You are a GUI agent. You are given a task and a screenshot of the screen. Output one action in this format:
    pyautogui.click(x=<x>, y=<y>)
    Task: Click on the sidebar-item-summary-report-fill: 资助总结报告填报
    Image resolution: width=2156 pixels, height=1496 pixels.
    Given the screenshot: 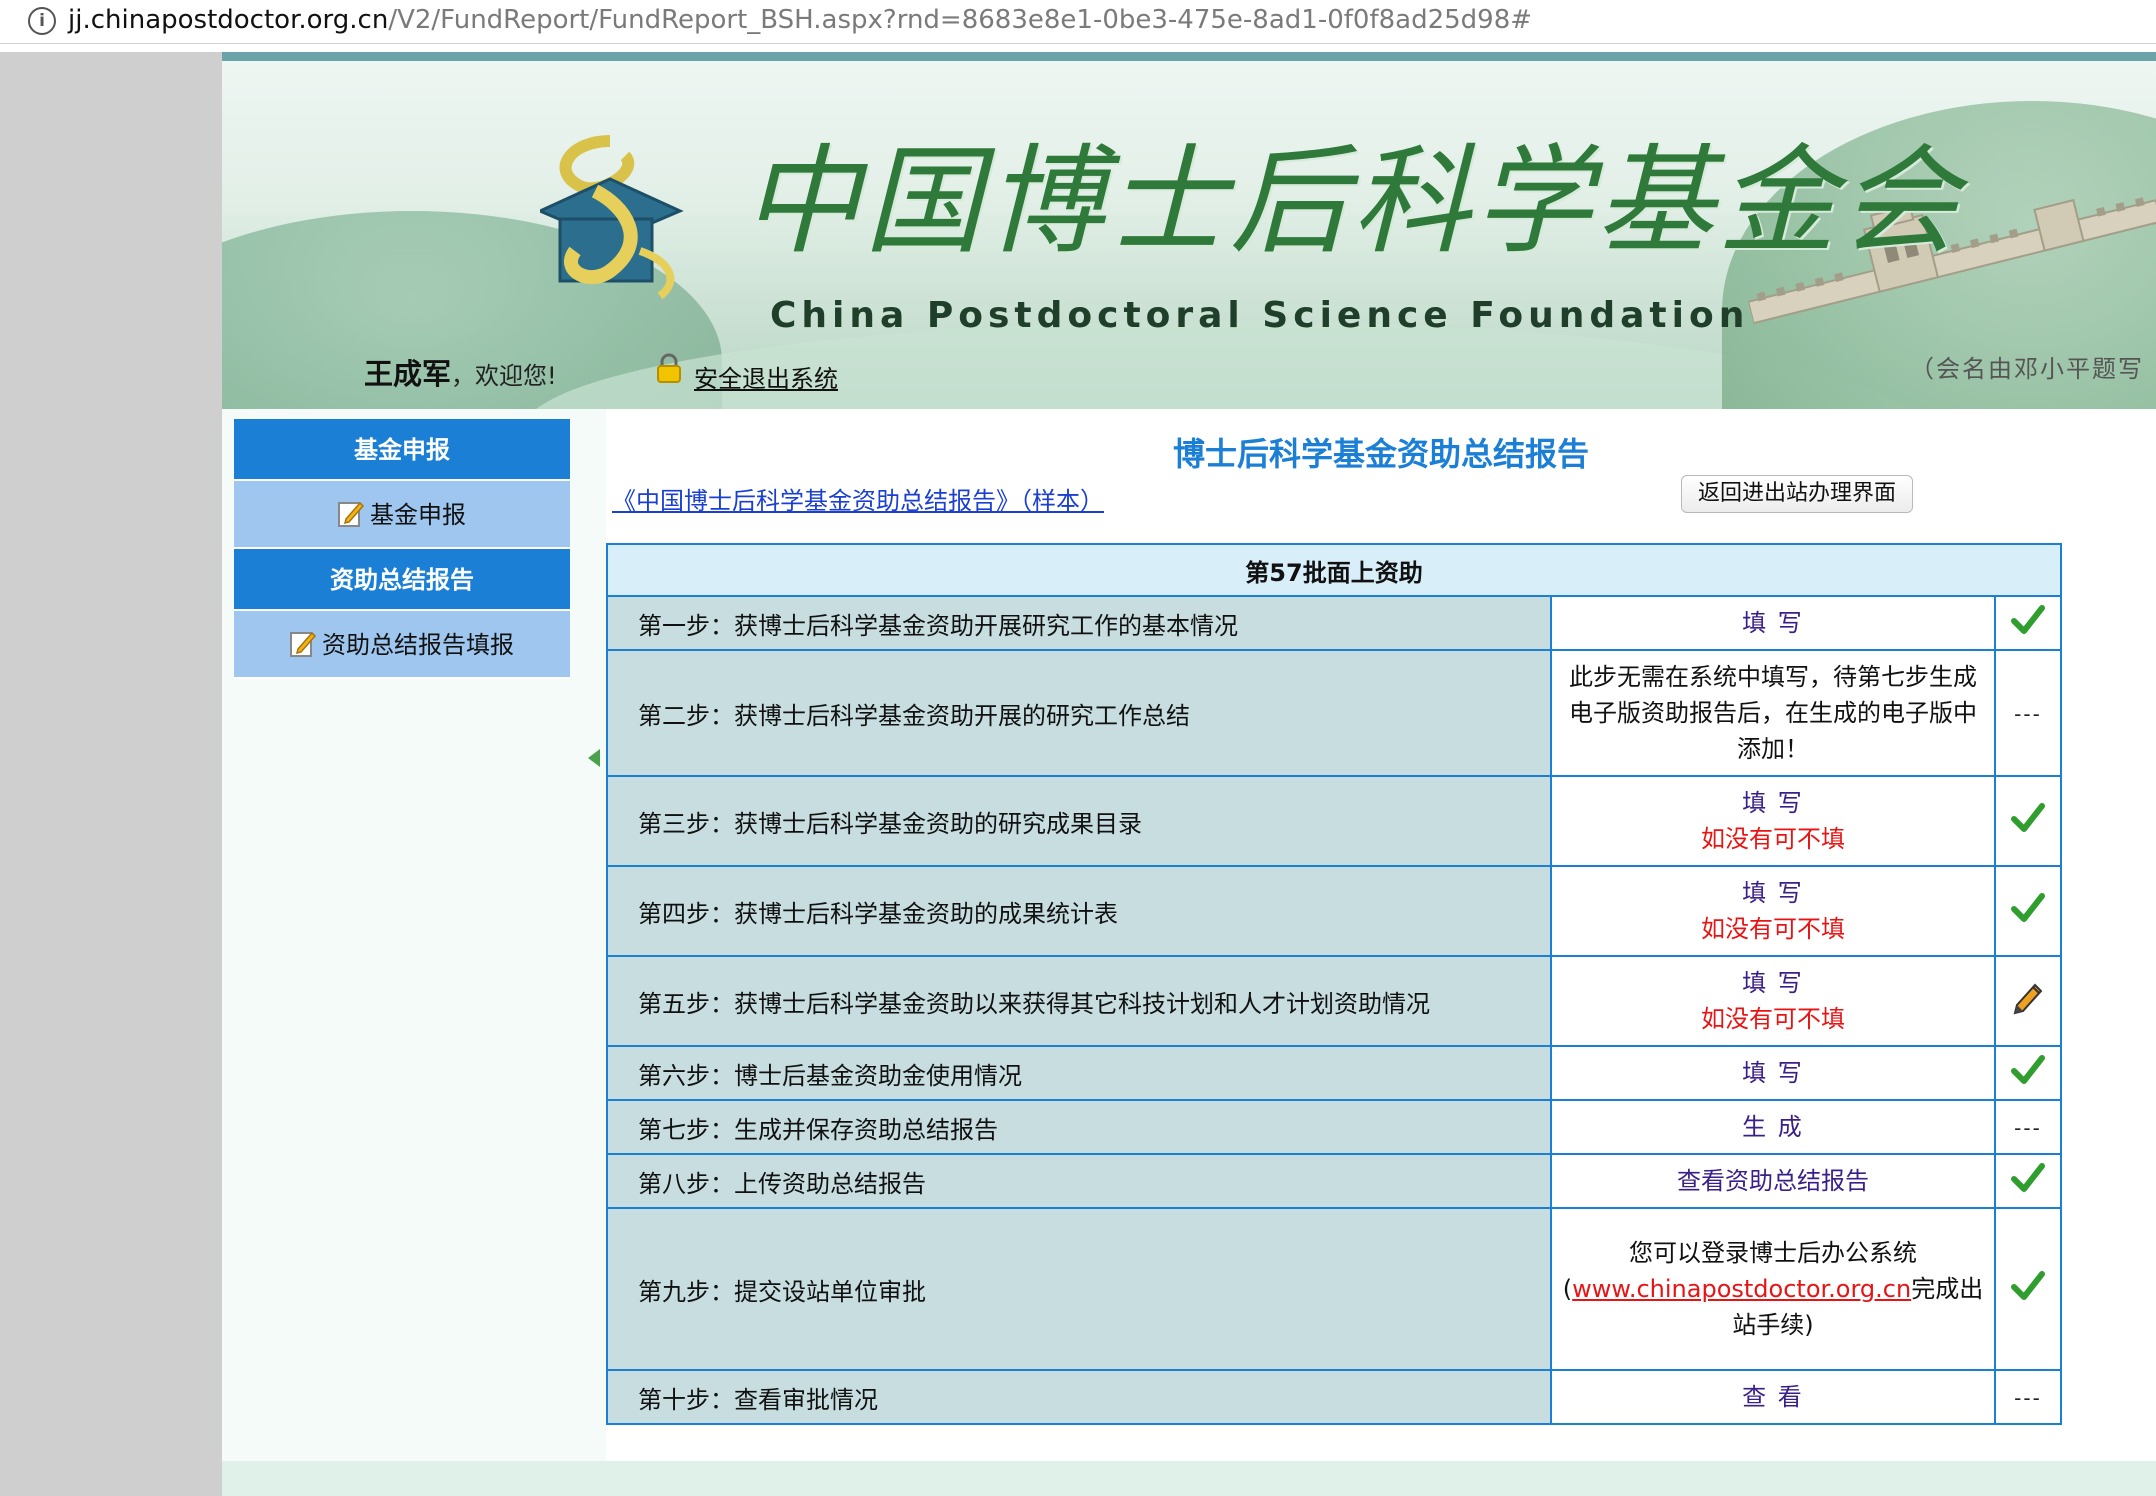 What is the action you would take?
    pyautogui.click(x=402, y=645)
    